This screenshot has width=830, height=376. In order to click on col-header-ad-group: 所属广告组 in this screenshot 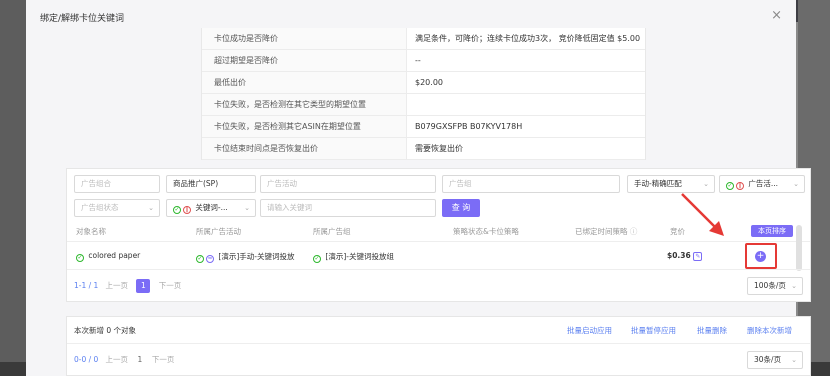, I will do `click(332, 231)`.